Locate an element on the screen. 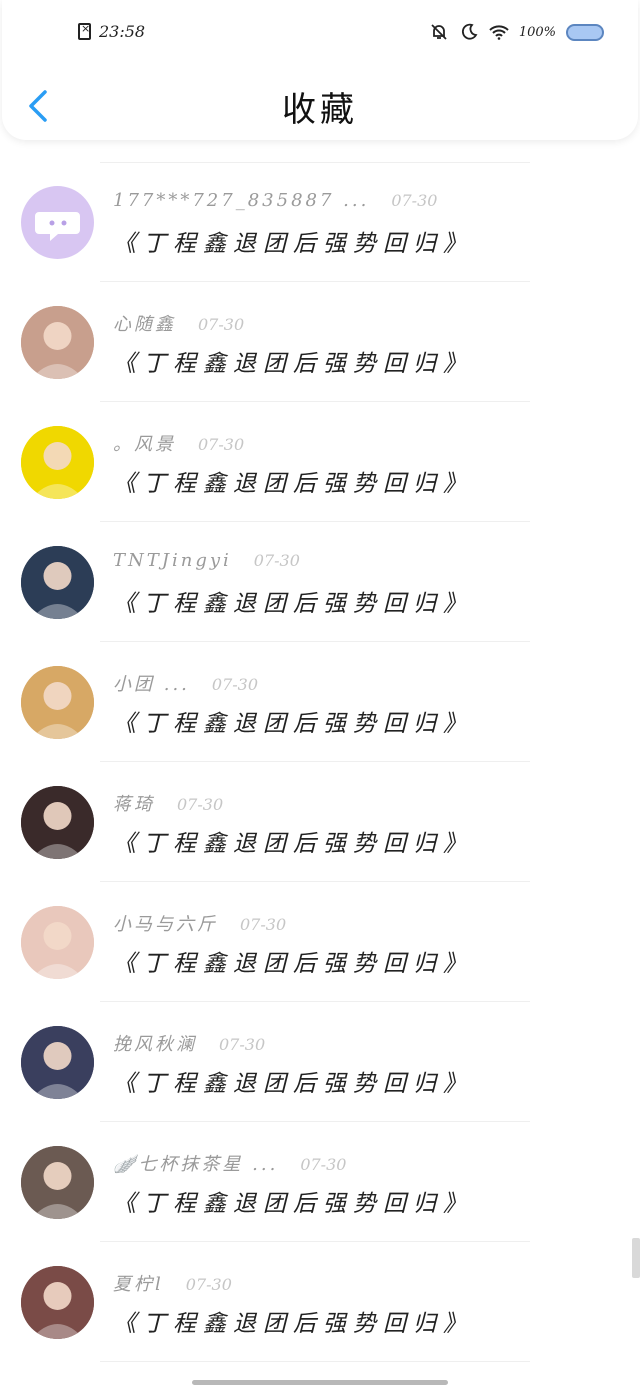 Image resolution: width=640 pixels, height=1387 pixels. list-item: 。风景 07-30 《丁程鑫退团后强势回归》 is located at coordinates (320, 462).